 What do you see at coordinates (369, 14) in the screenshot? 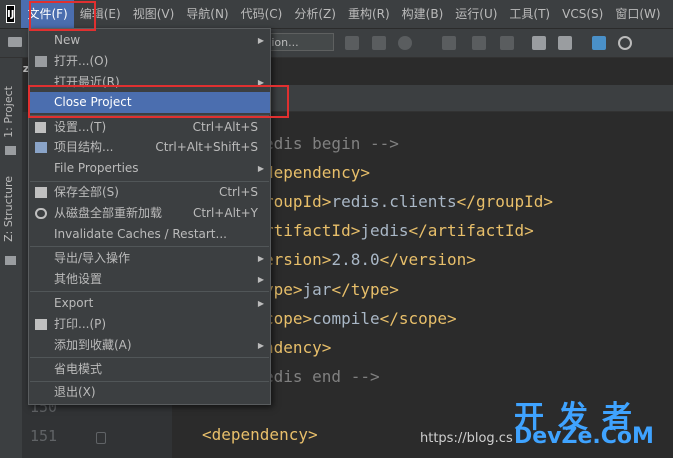
I see `menu-refactor: 重构(R)` at bounding box center [369, 14].